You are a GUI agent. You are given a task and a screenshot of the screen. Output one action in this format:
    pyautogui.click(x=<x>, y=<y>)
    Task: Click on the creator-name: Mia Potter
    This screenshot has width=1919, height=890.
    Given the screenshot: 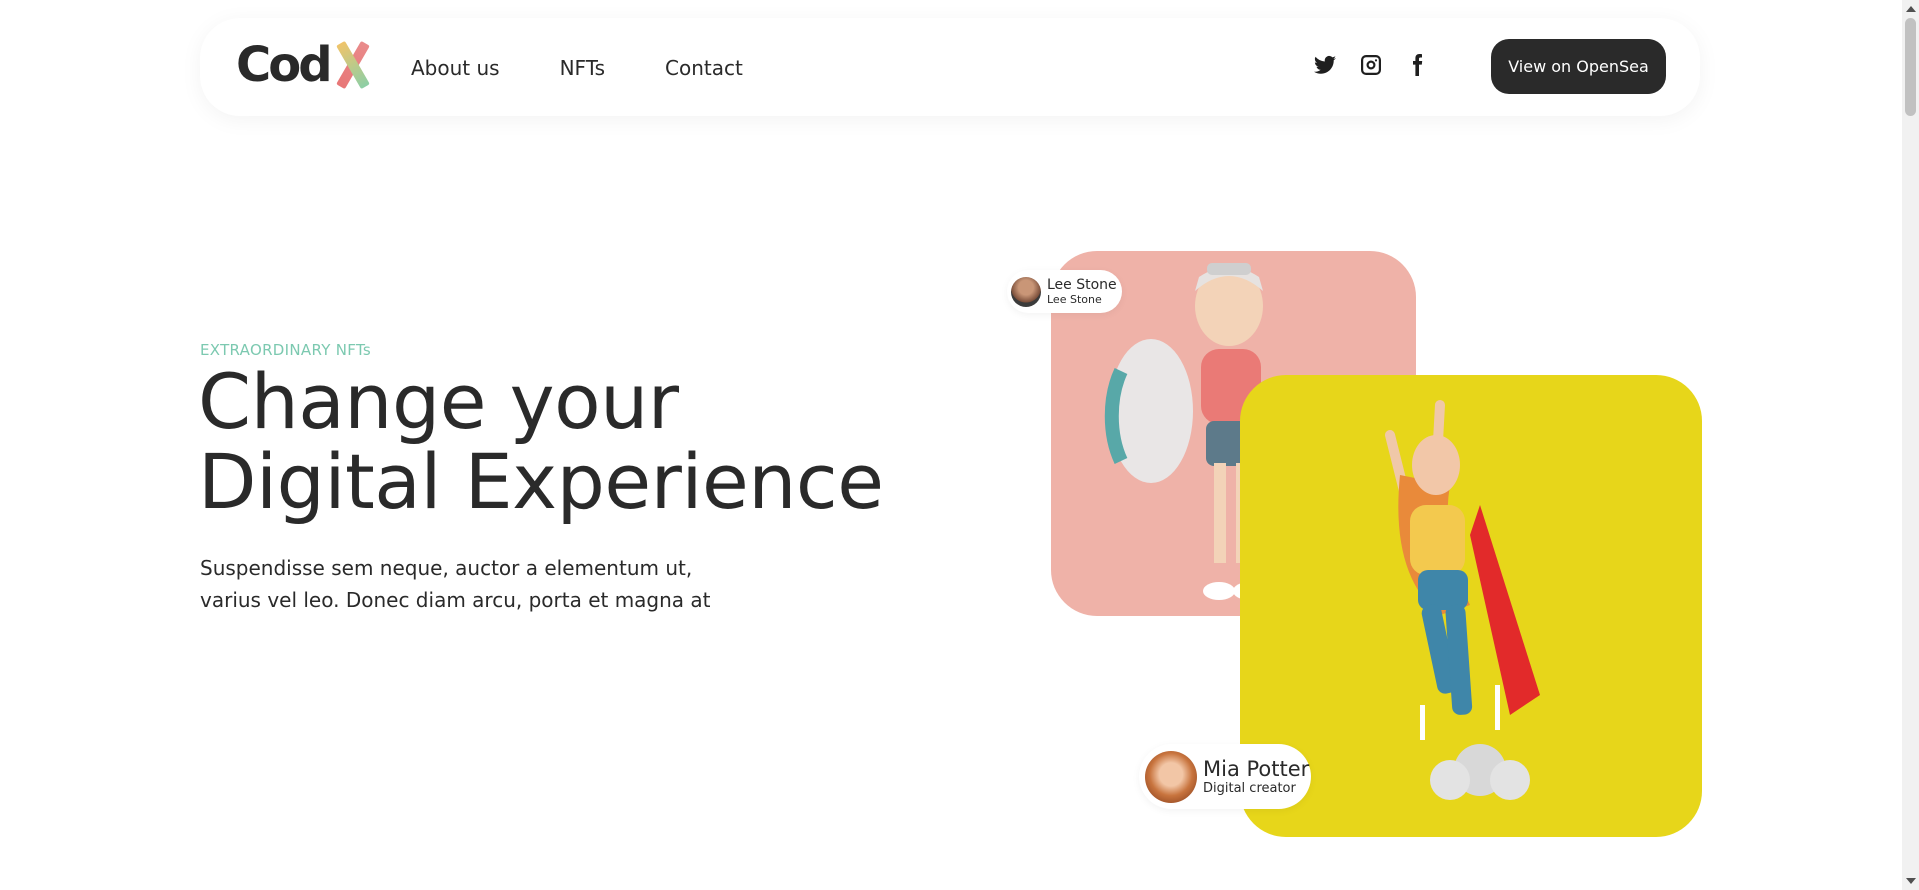 What is the action you would take?
    pyautogui.click(x=1256, y=768)
    